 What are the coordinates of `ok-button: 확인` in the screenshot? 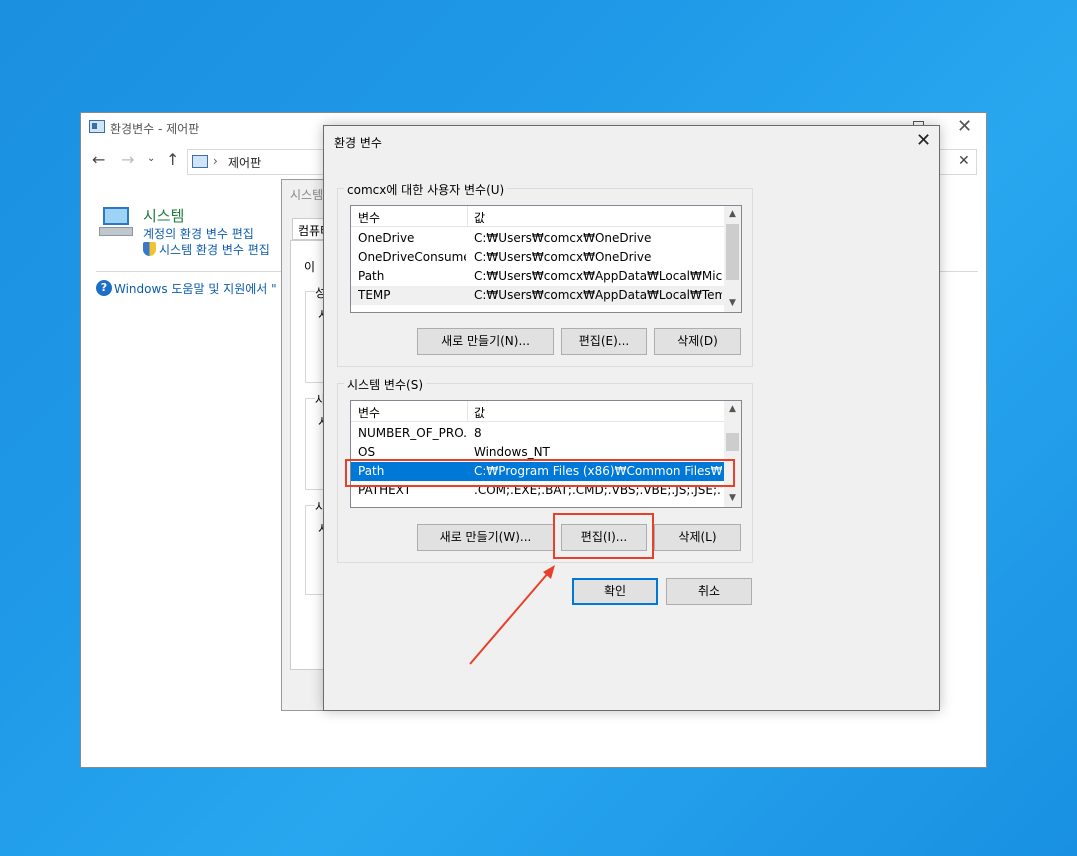 It's located at (615, 591).